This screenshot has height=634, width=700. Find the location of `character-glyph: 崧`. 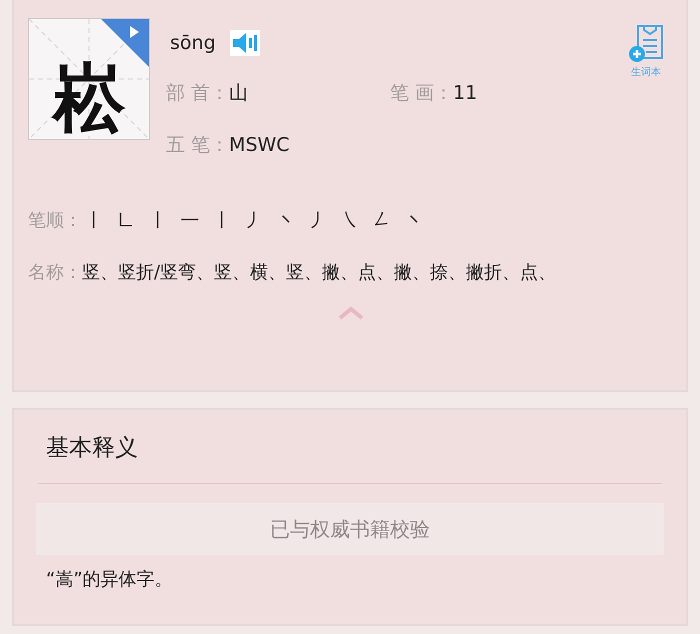

character-glyph: 崧 is located at coordinates (89, 98).